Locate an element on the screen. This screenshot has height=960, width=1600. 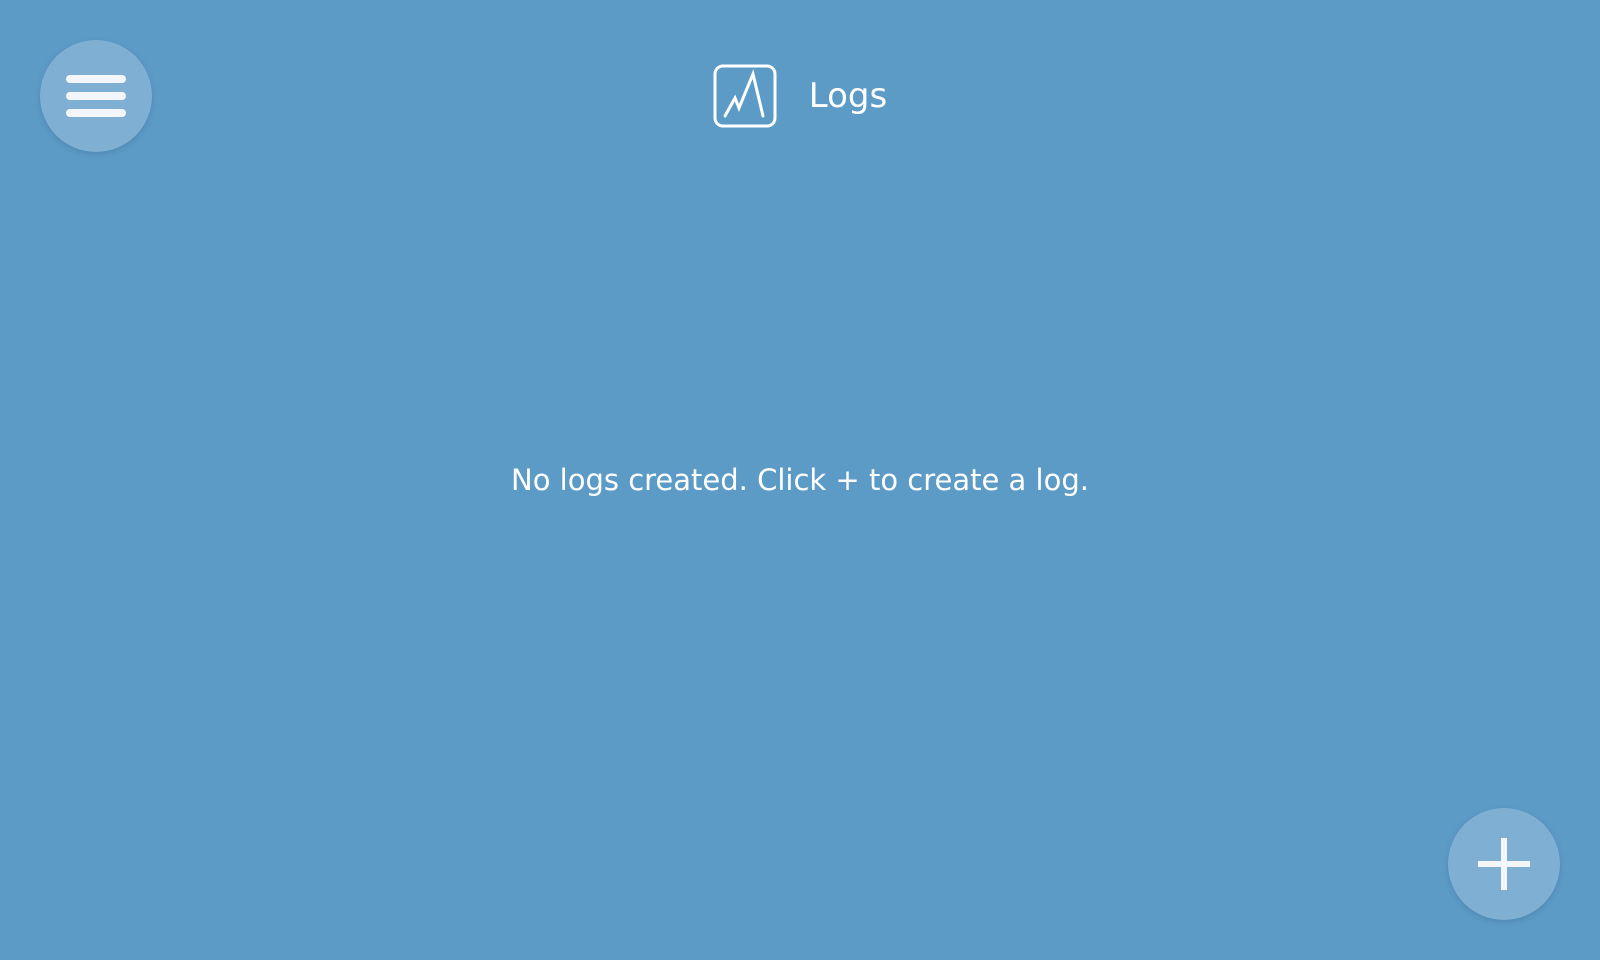
add-log-button is located at coordinates (1504, 864).